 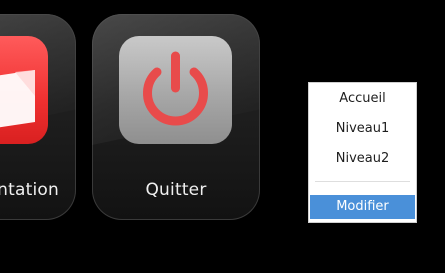 I want to click on menu-item-niveau1: Niveau1, so click(x=362, y=129).